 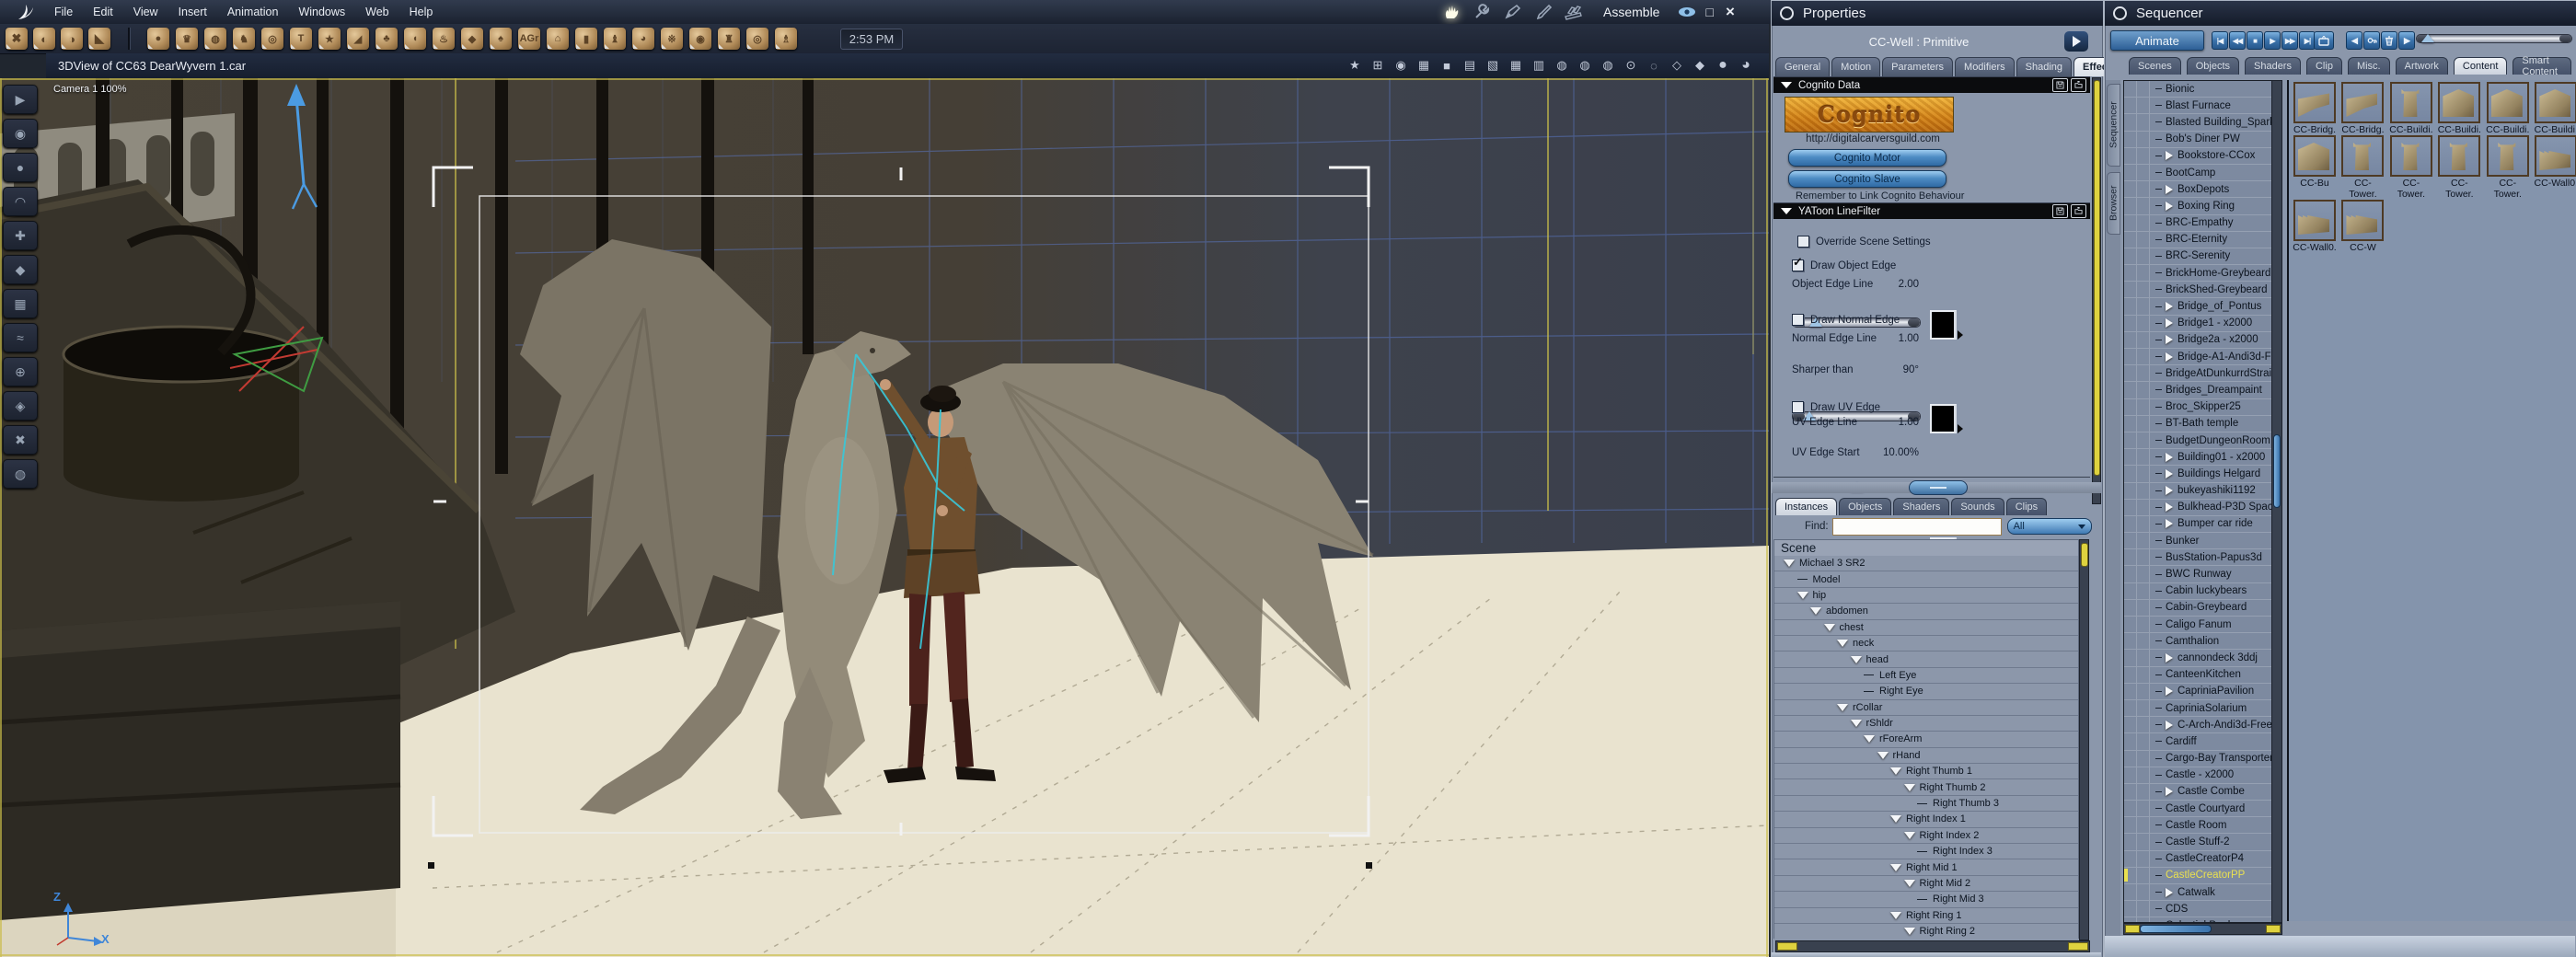 I want to click on tree-node-row: hip, so click(x=1926, y=596).